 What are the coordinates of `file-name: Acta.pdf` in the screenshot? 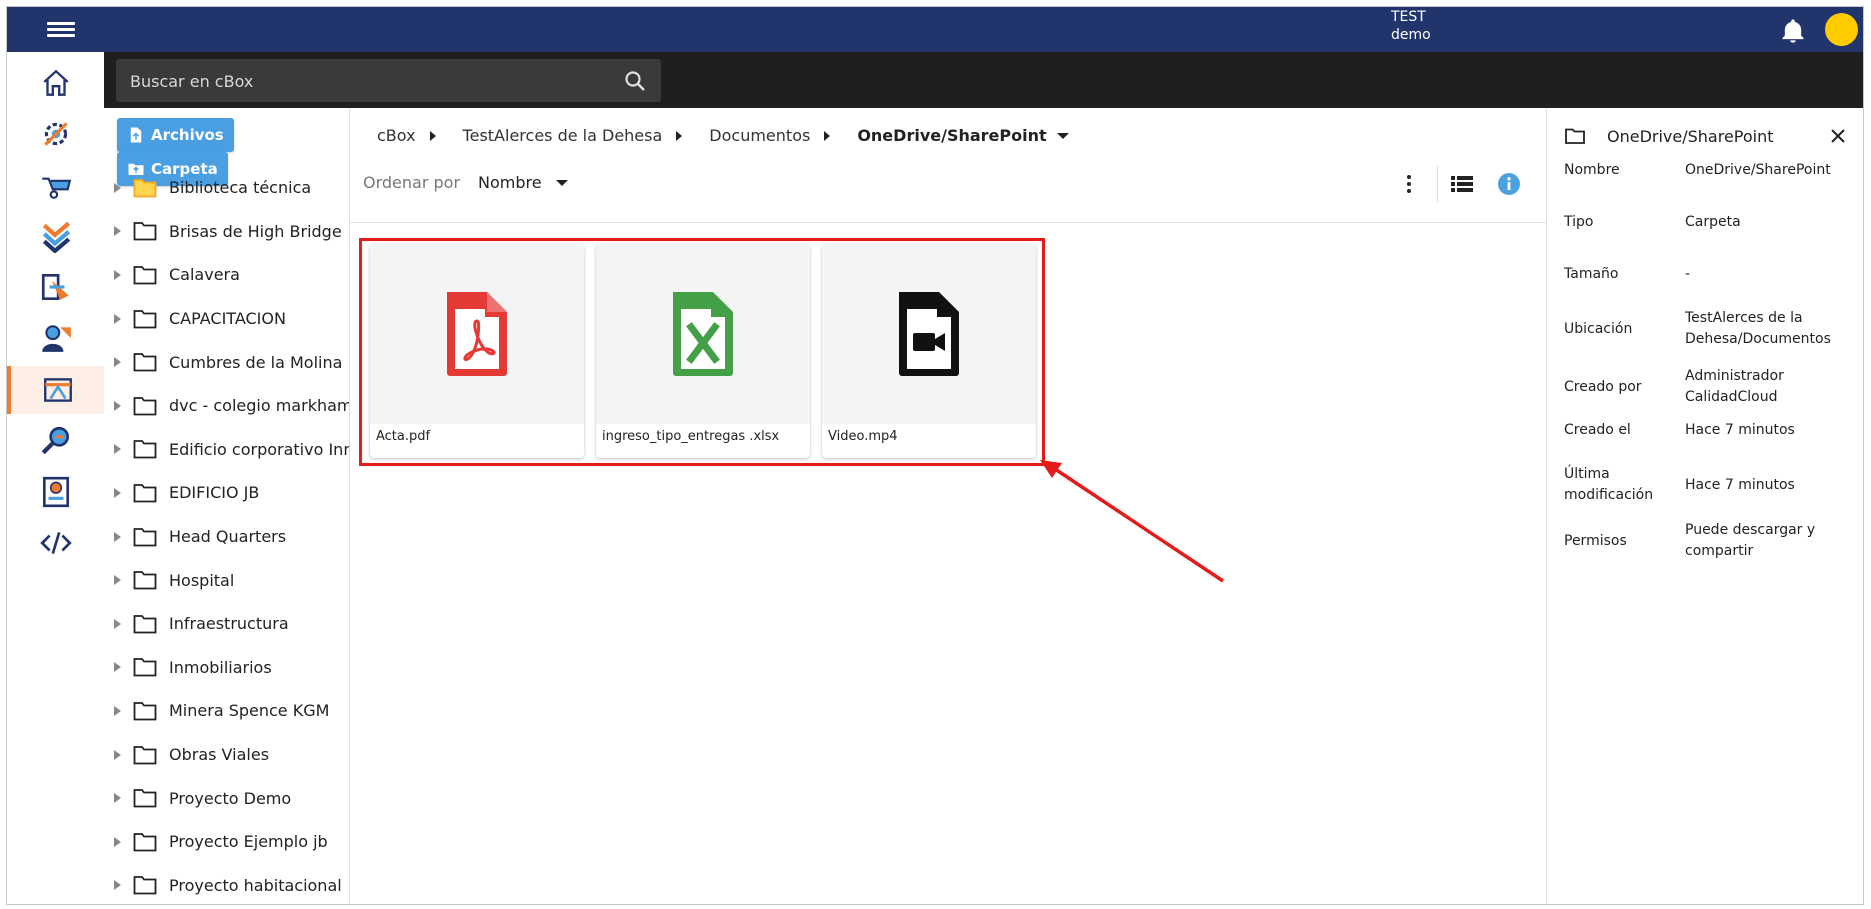 It's located at (403, 436).